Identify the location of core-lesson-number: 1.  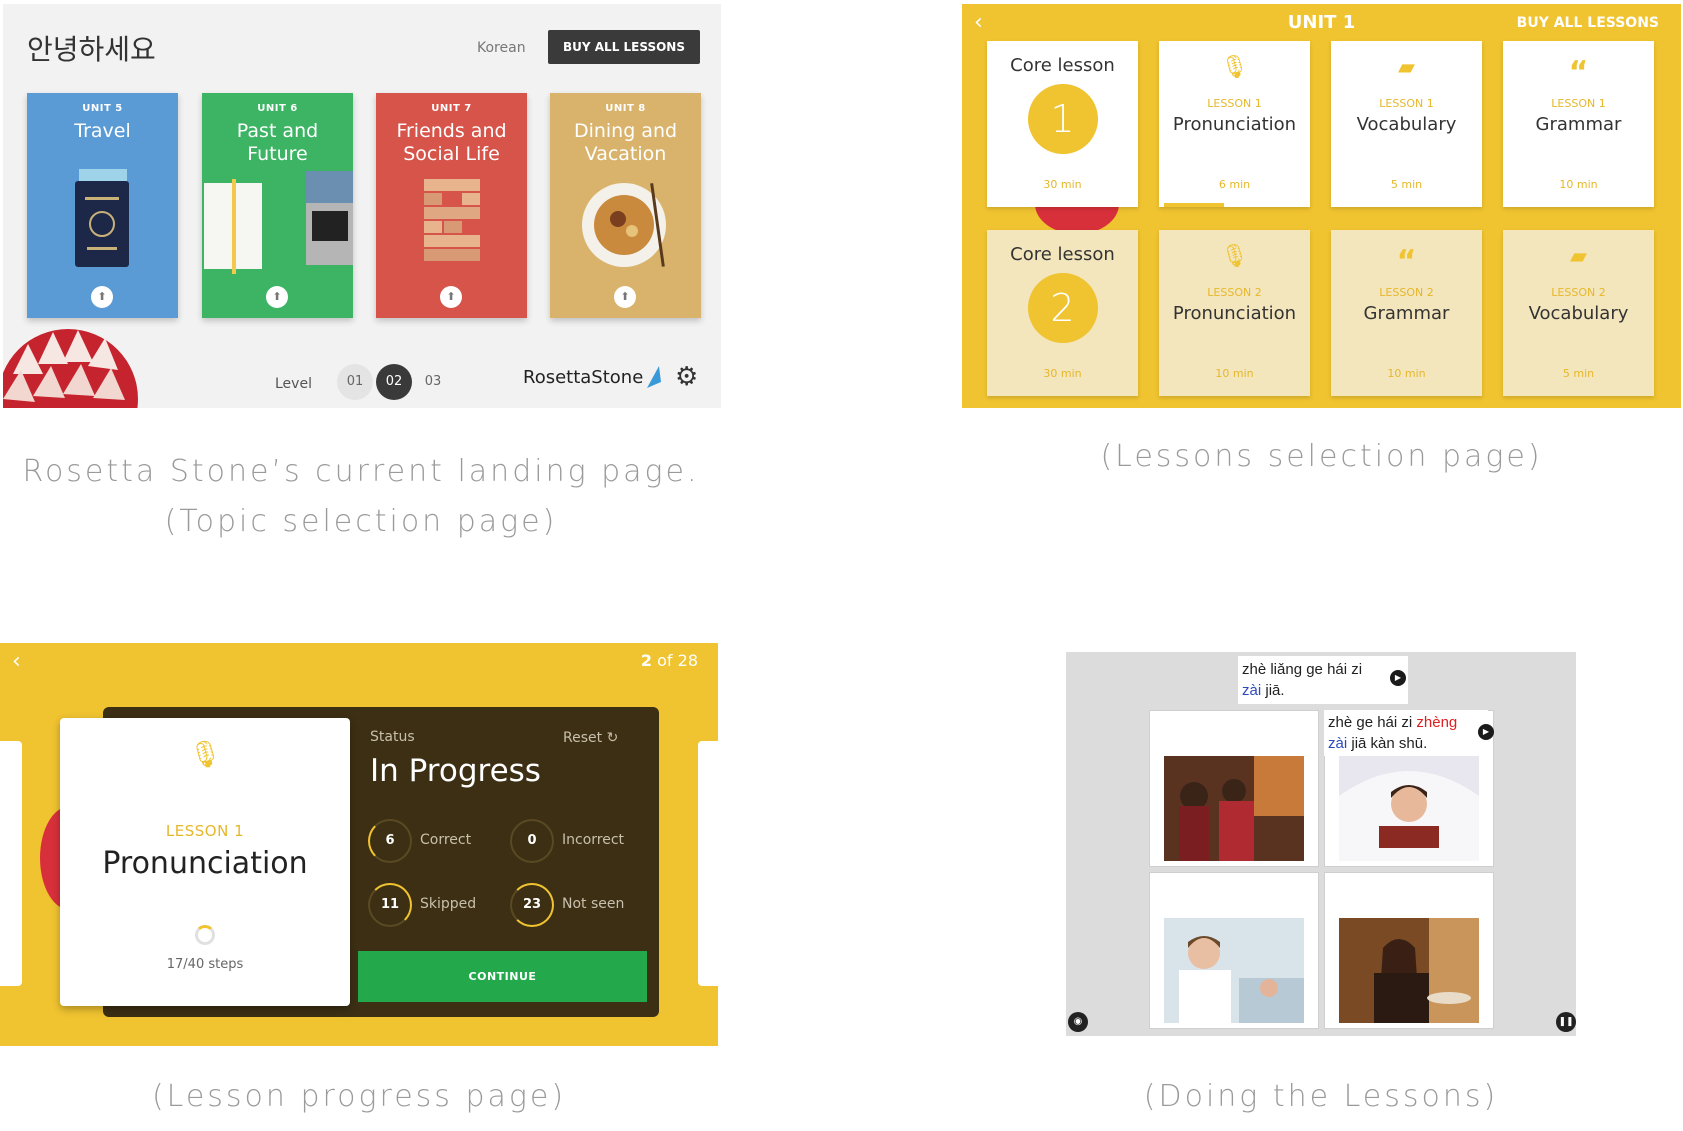
(1062, 119).